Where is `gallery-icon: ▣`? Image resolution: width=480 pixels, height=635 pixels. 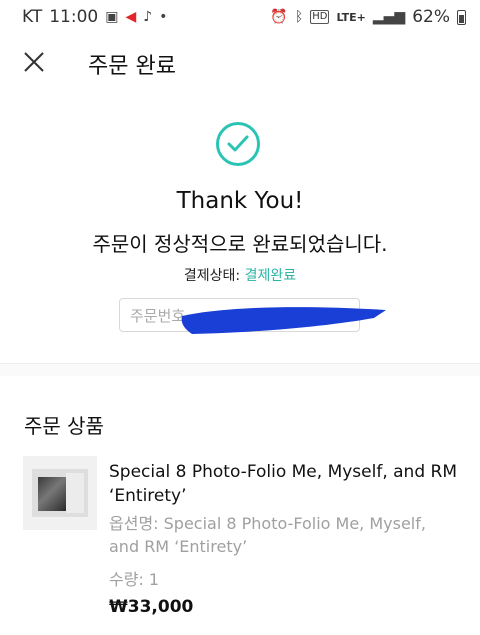
gallery-icon: ▣ is located at coordinates (112, 17).